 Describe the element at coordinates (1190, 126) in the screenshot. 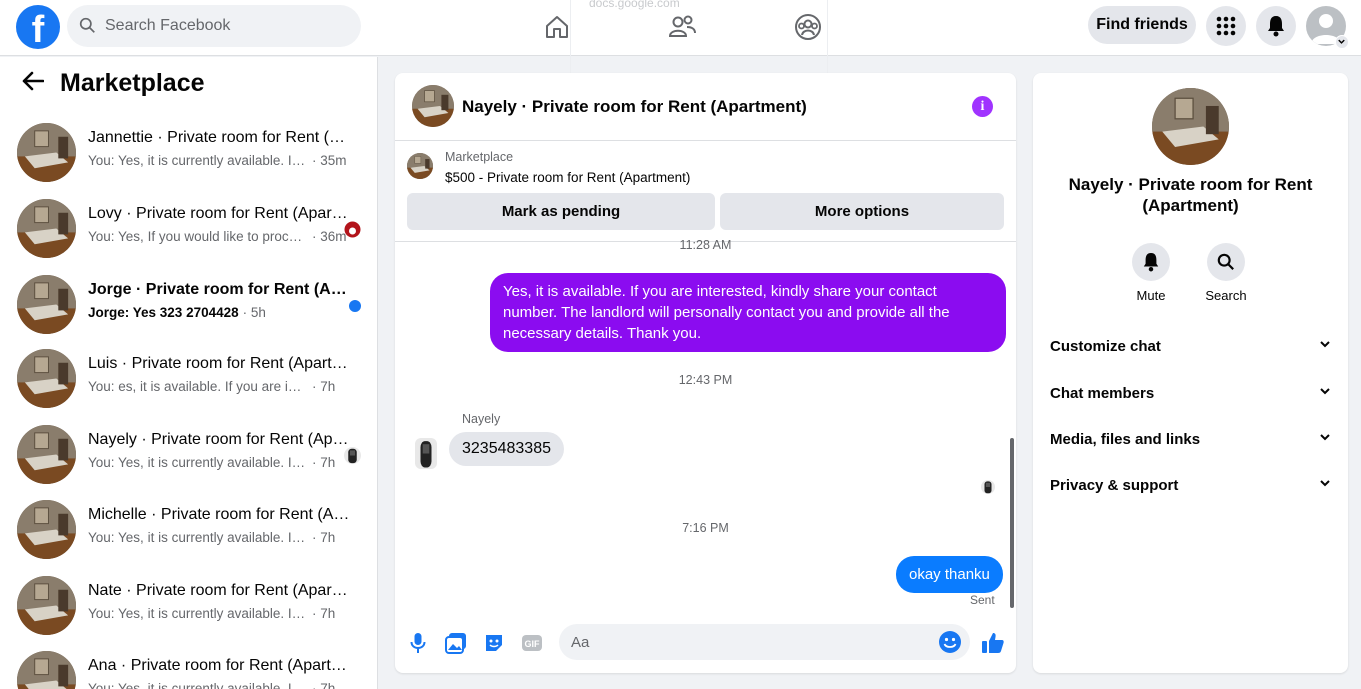

I see `listing-photo` at that location.